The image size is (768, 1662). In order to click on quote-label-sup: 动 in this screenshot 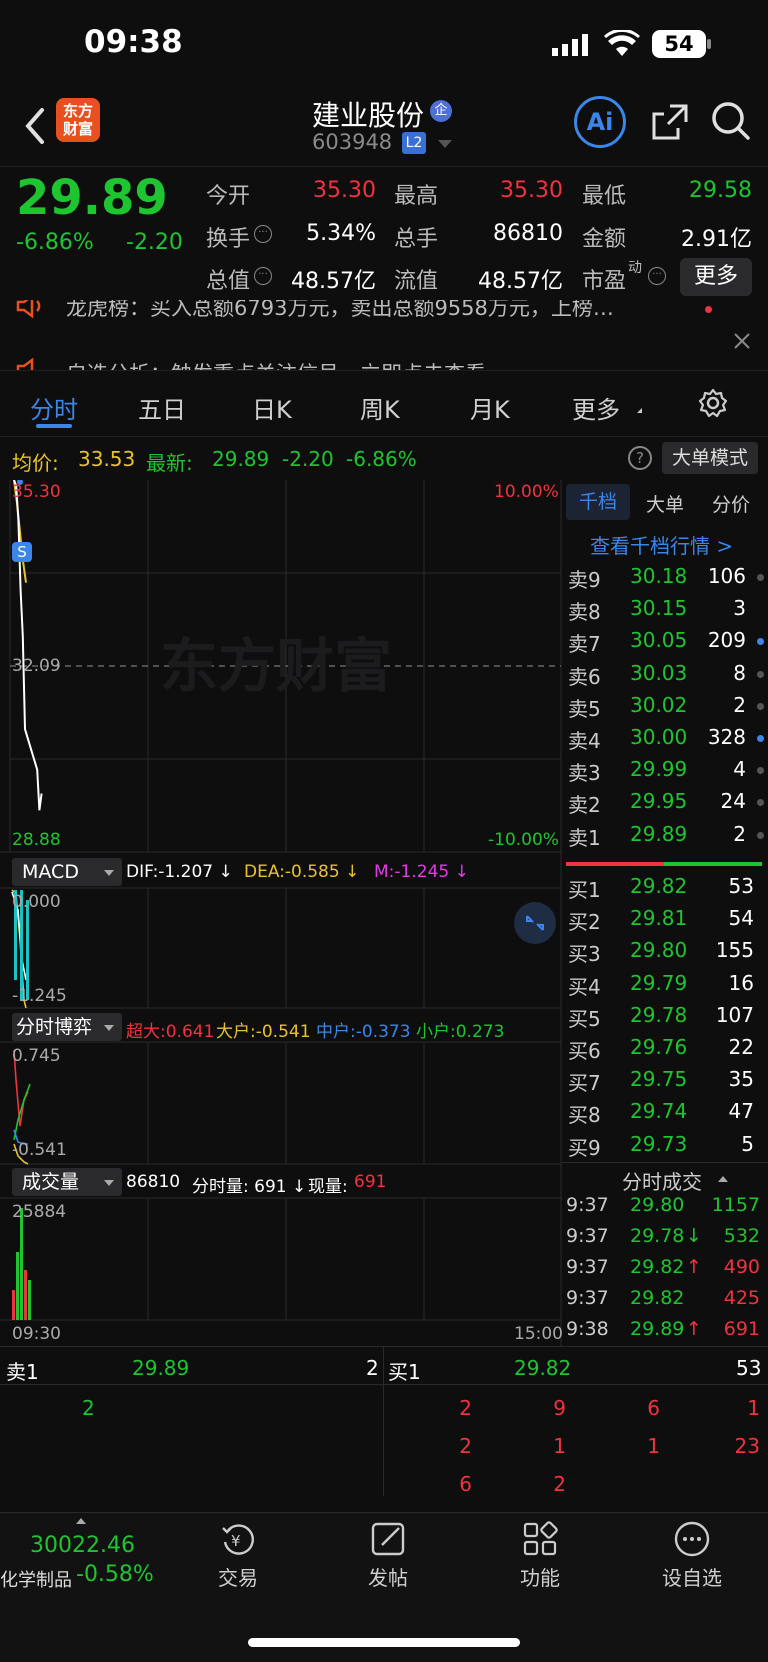, I will do `click(635, 268)`.